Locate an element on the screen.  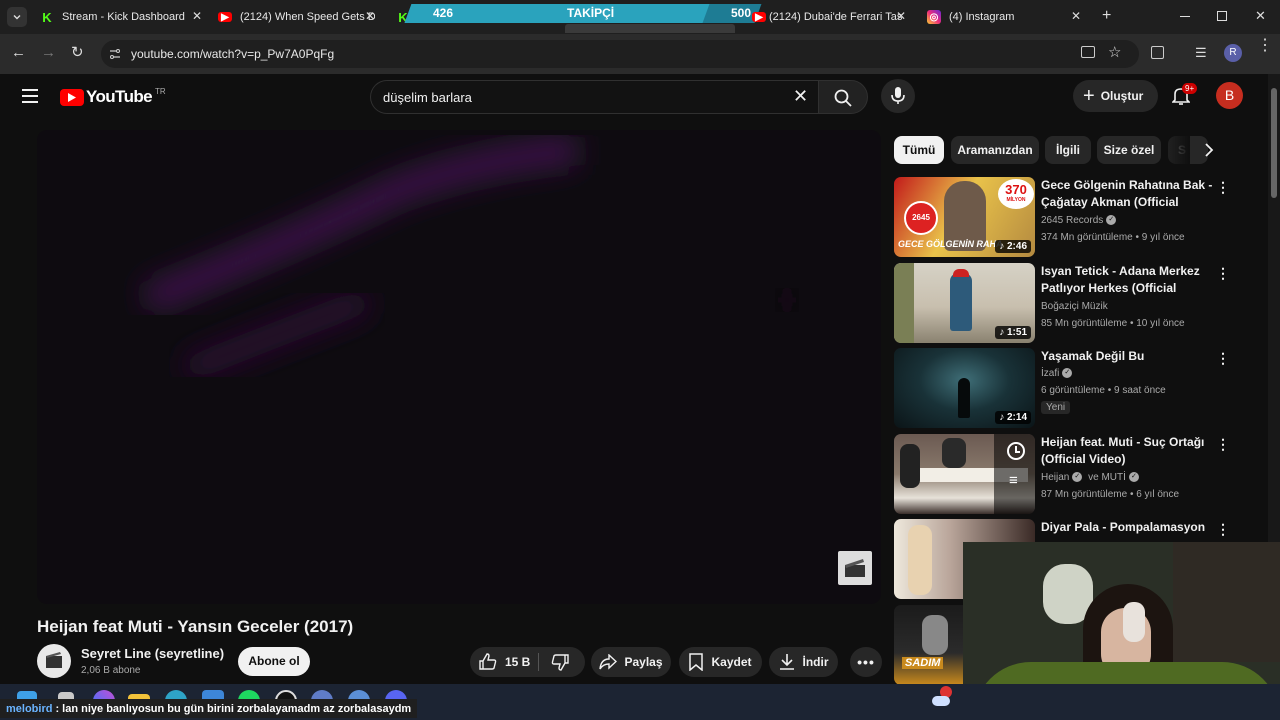
video-thumbnail: ♪ 2:14 is located at coordinates (964, 388).